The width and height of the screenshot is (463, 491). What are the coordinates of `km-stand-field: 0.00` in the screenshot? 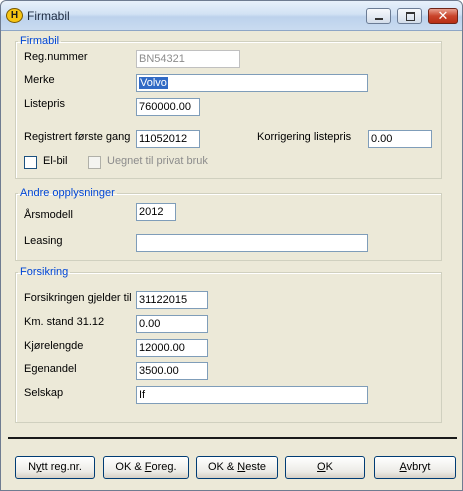 It's located at (172, 324).